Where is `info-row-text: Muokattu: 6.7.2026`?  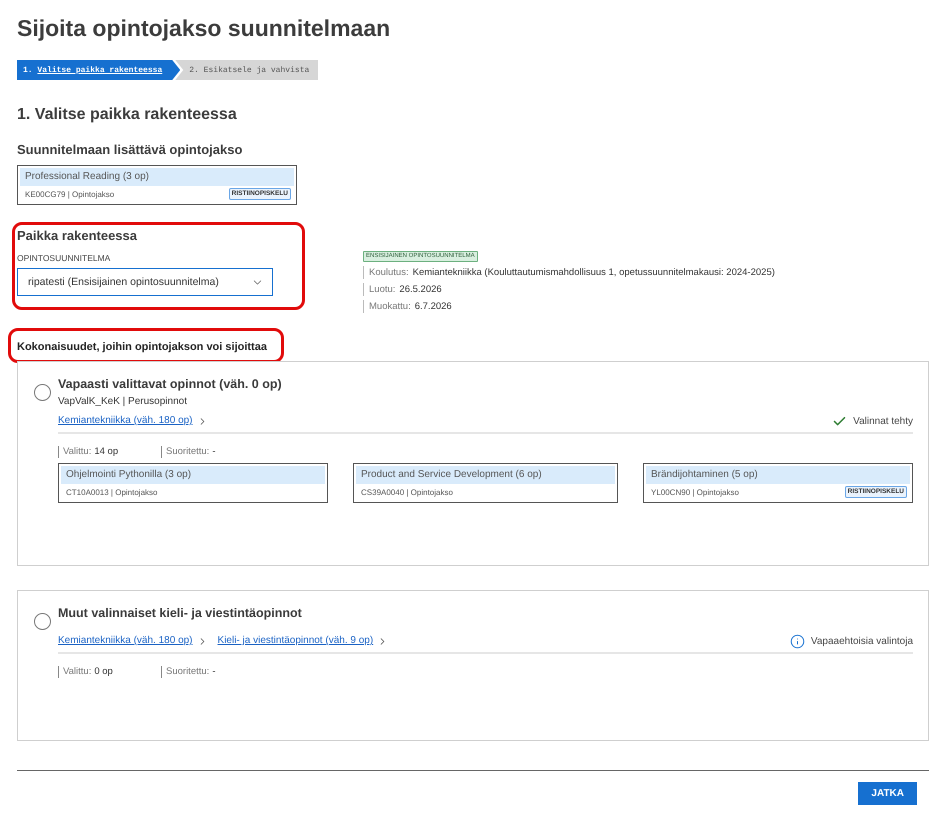
info-row-text: Muokattu: 6.7.2026 is located at coordinates (407, 306).